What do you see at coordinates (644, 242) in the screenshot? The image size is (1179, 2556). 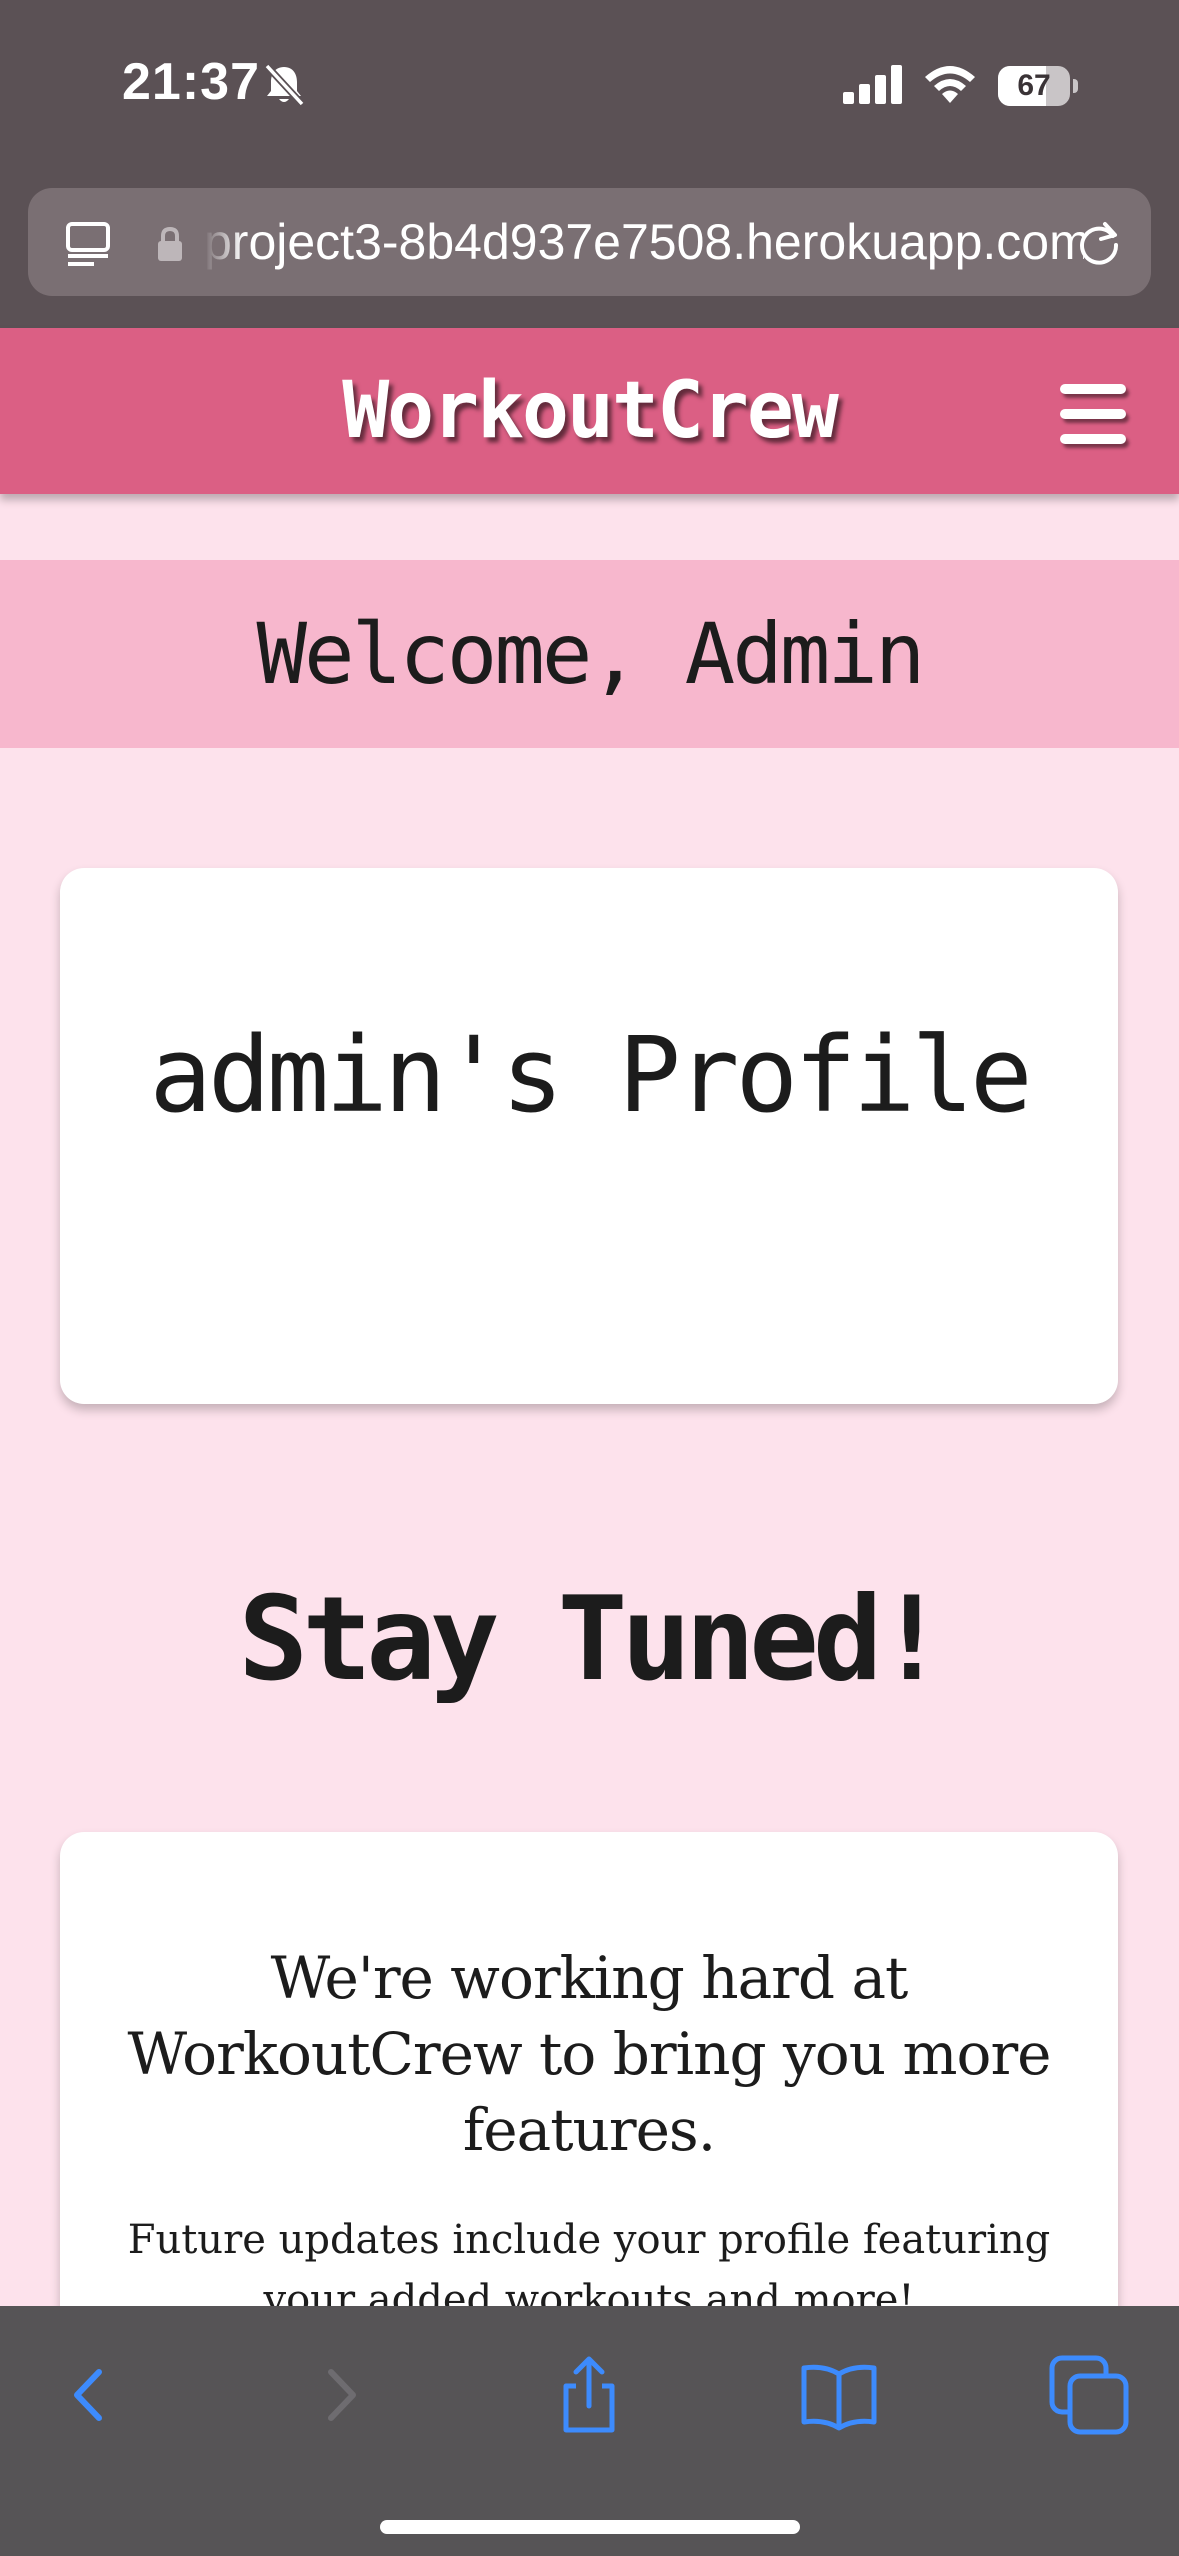 I see `url-text: project3-8b4d937e7508.herokuapp.com` at bounding box center [644, 242].